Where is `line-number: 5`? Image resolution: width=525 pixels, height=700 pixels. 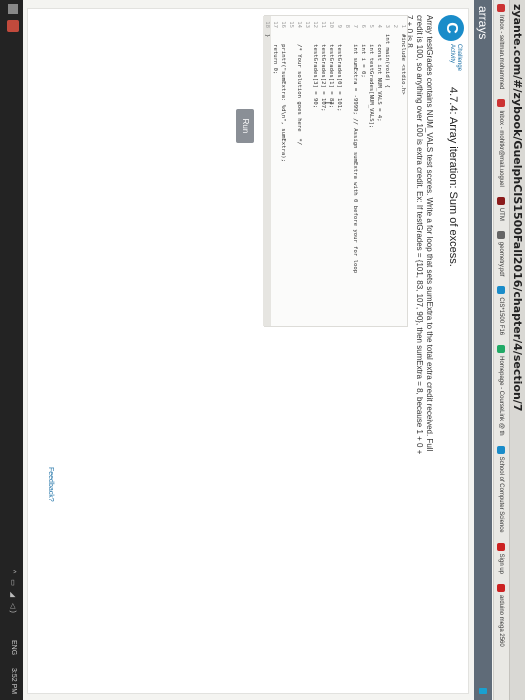 line-number: 5 is located at coordinates (371, 26).